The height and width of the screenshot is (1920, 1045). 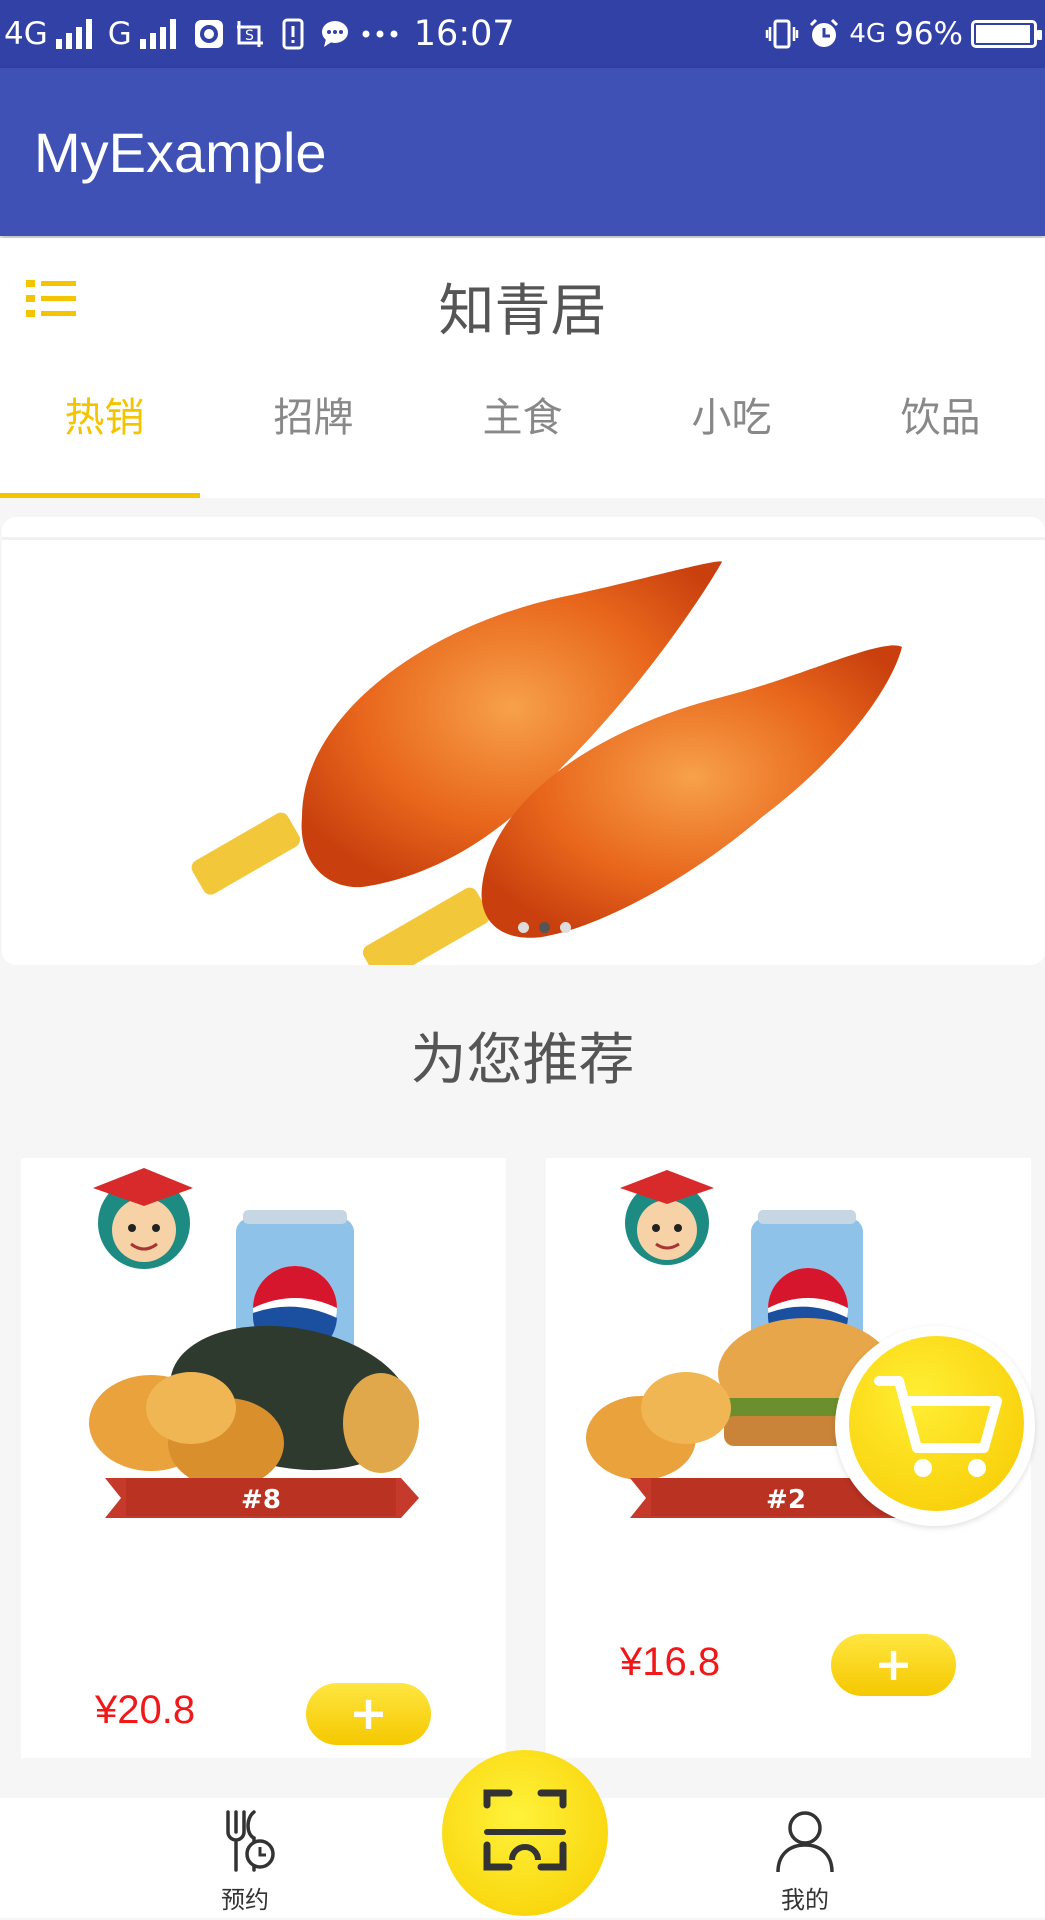 I want to click on nav-mine-label: 我的, so click(x=805, y=1900).